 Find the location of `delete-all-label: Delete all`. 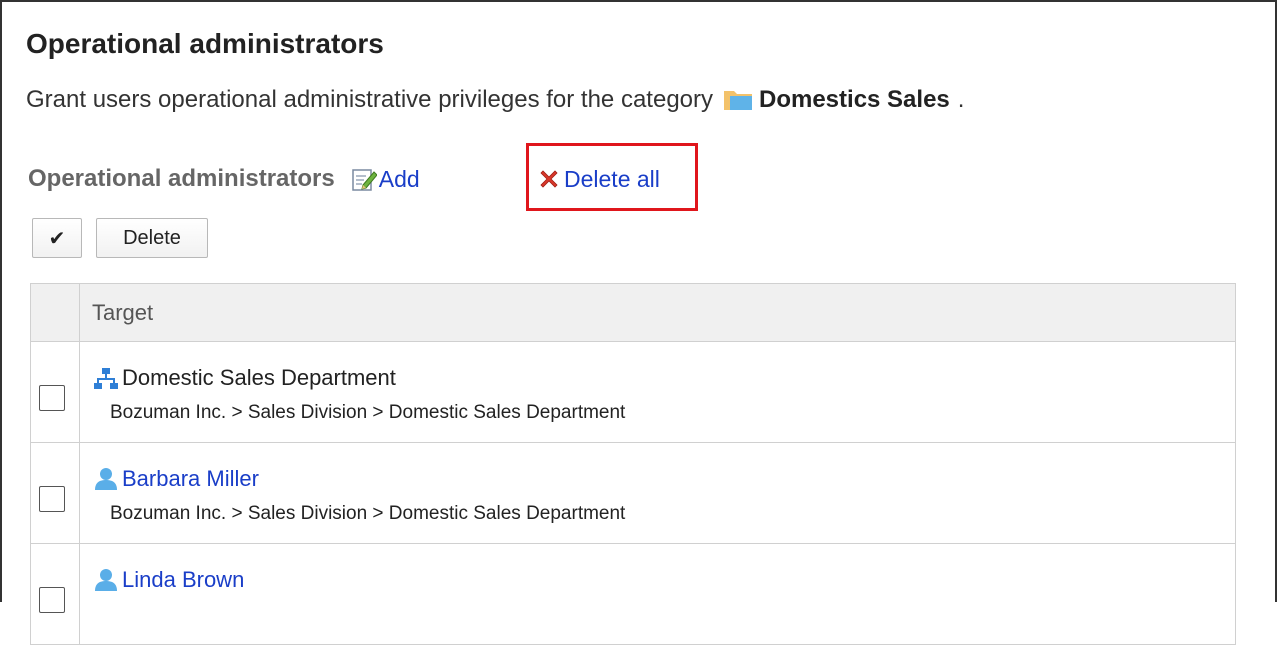

delete-all-label: Delete all is located at coordinates (612, 178).